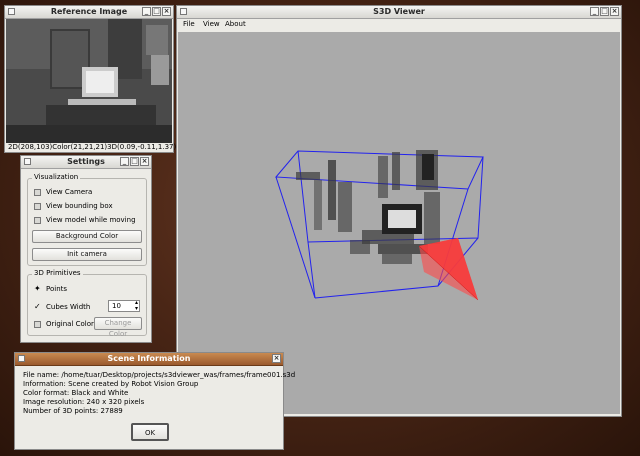  I want to click on reference-title: Reference Image, so click(89, 11).